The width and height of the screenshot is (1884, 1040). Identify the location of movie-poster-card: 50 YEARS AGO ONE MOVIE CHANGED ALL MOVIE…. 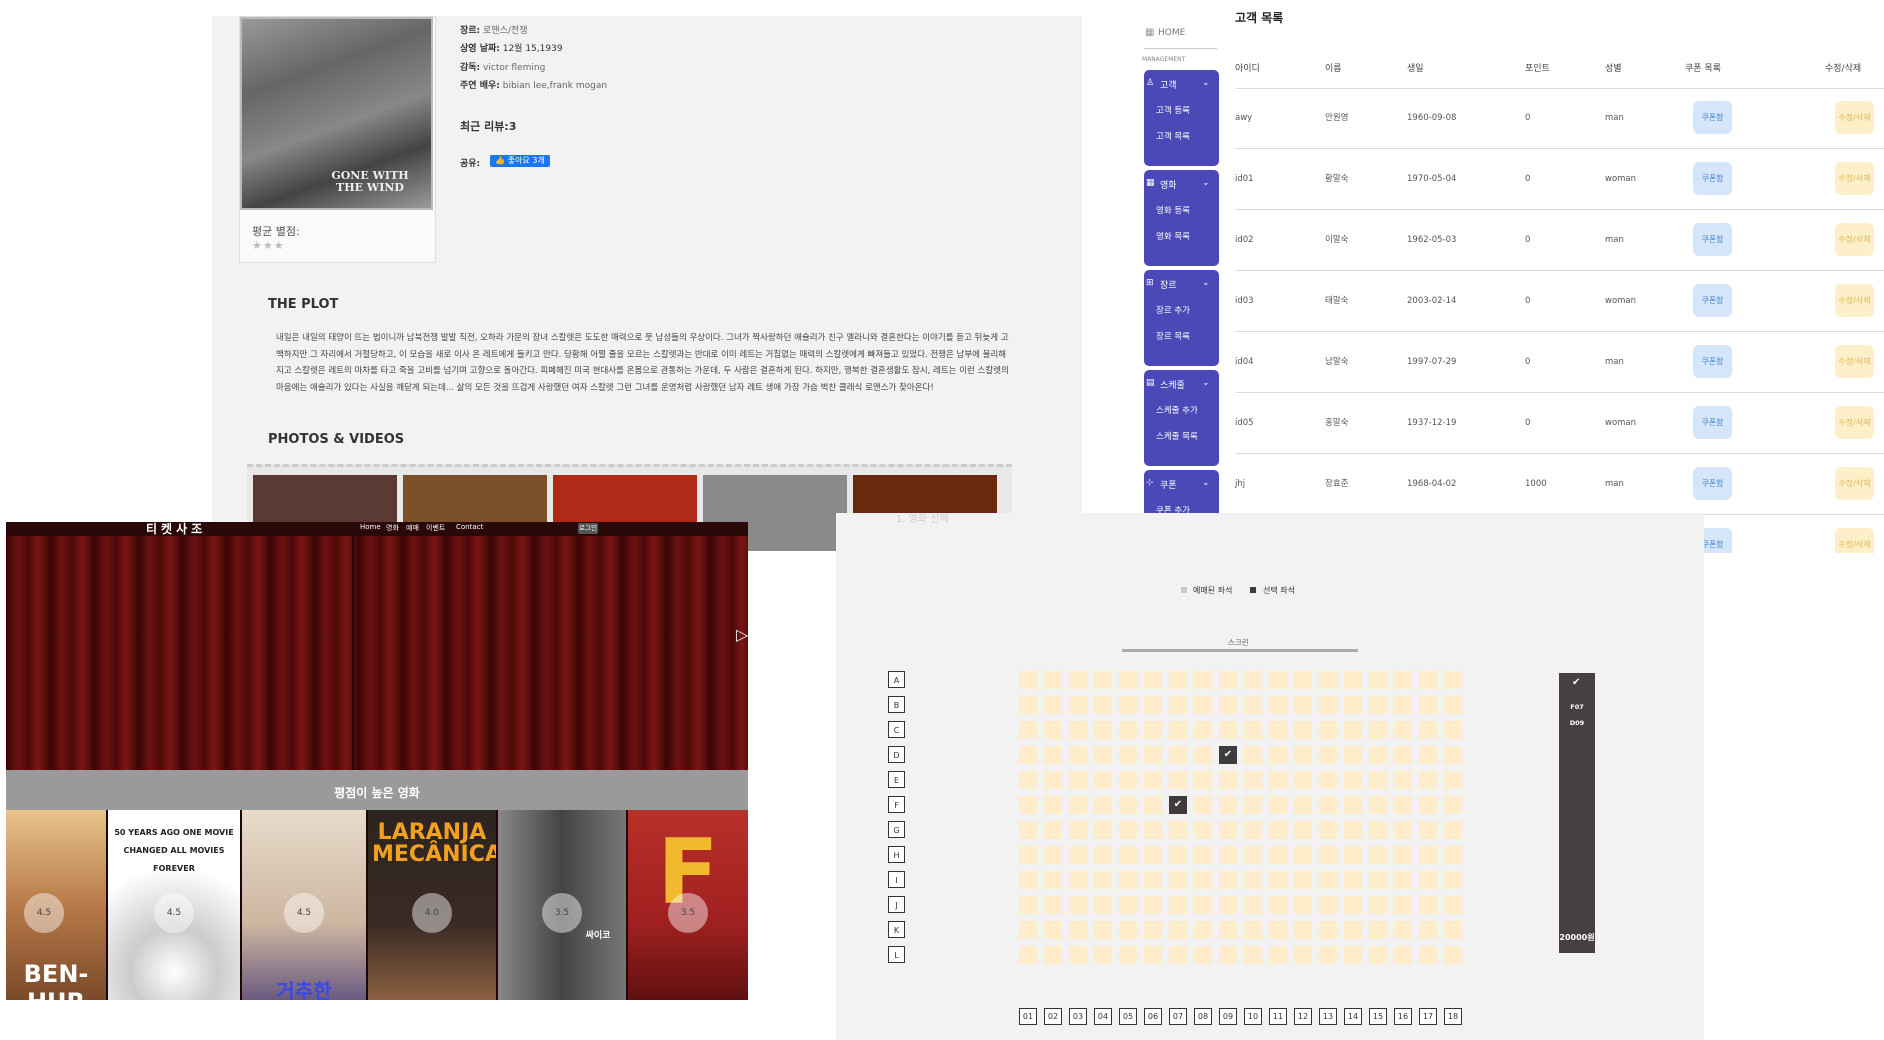
(174, 905).